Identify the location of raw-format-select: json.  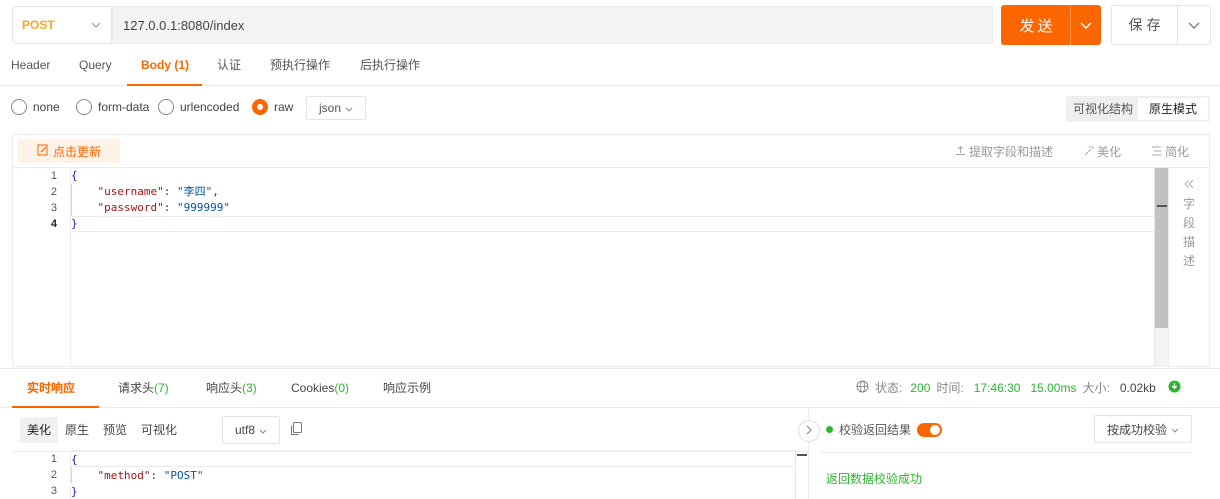
(336, 108).